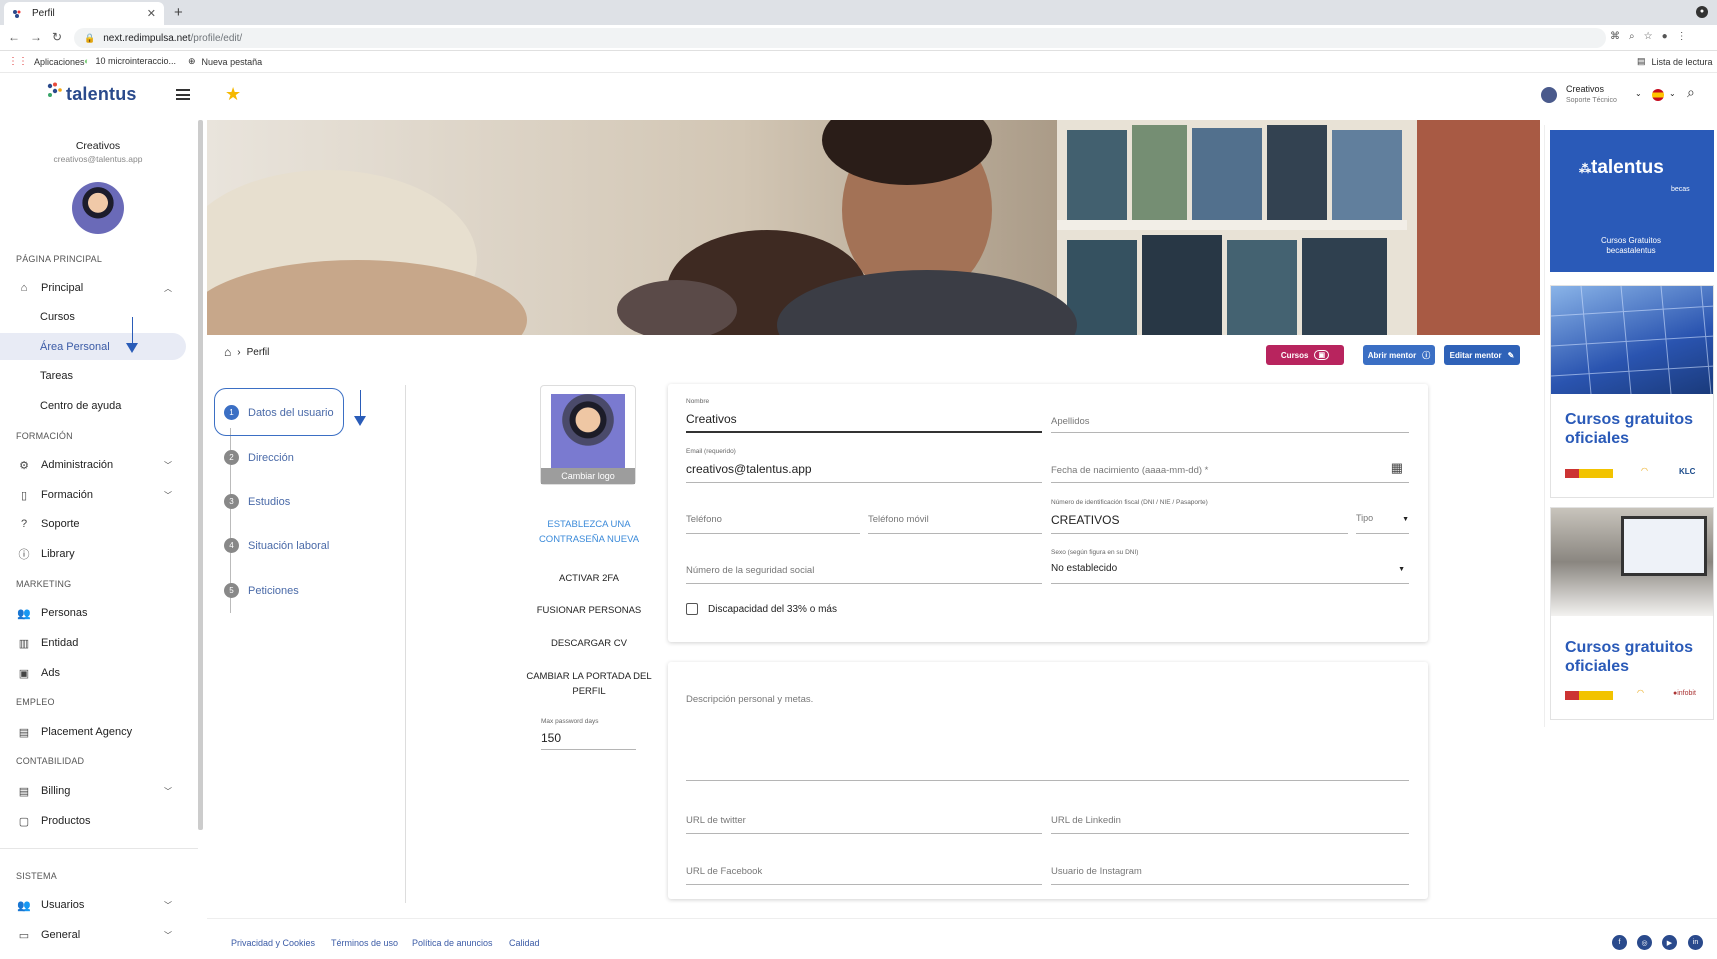 The image size is (1717, 959). What do you see at coordinates (864, 818) in the screenshot?
I see `twitter-field: URL de twitter` at bounding box center [864, 818].